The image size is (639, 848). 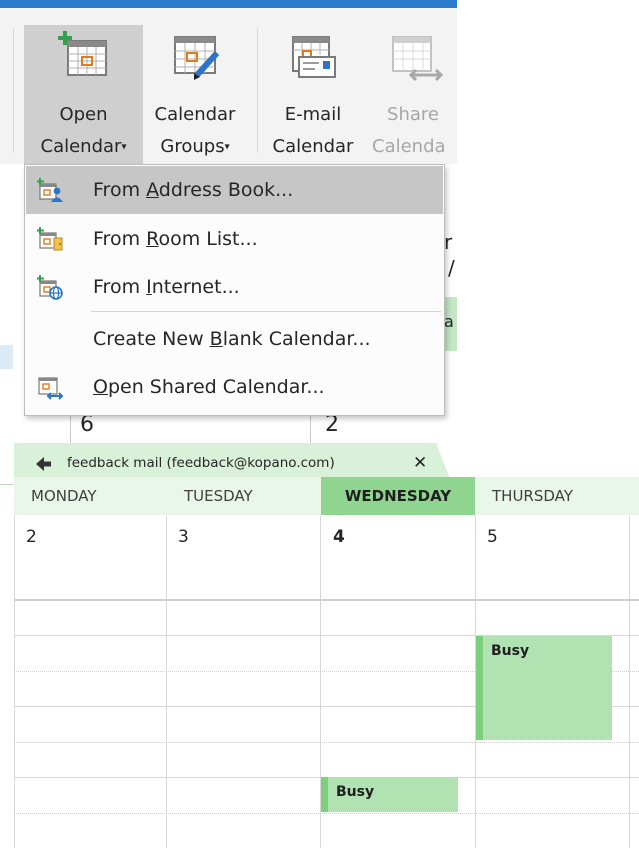 What do you see at coordinates (339, 537) in the screenshot?
I see `date-number-4: 4` at bounding box center [339, 537].